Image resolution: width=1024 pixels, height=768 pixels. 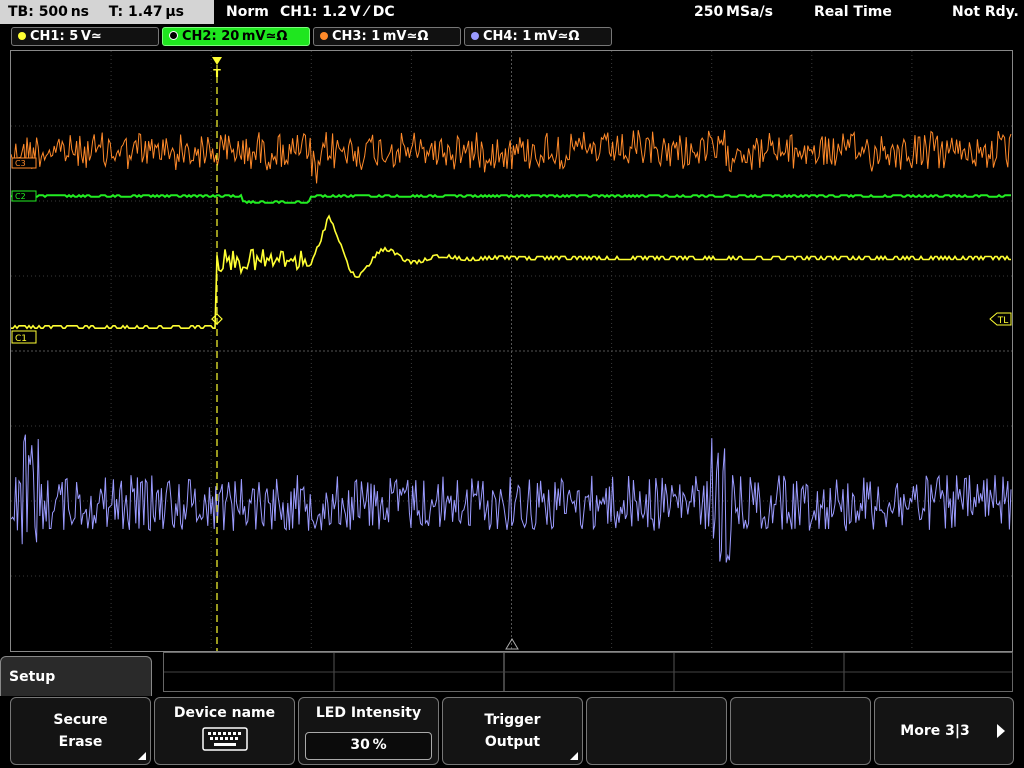 What do you see at coordinates (733, 12) in the screenshot?
I see `sample-rate: 250 MSa/s` at bounding box center [733, 12].